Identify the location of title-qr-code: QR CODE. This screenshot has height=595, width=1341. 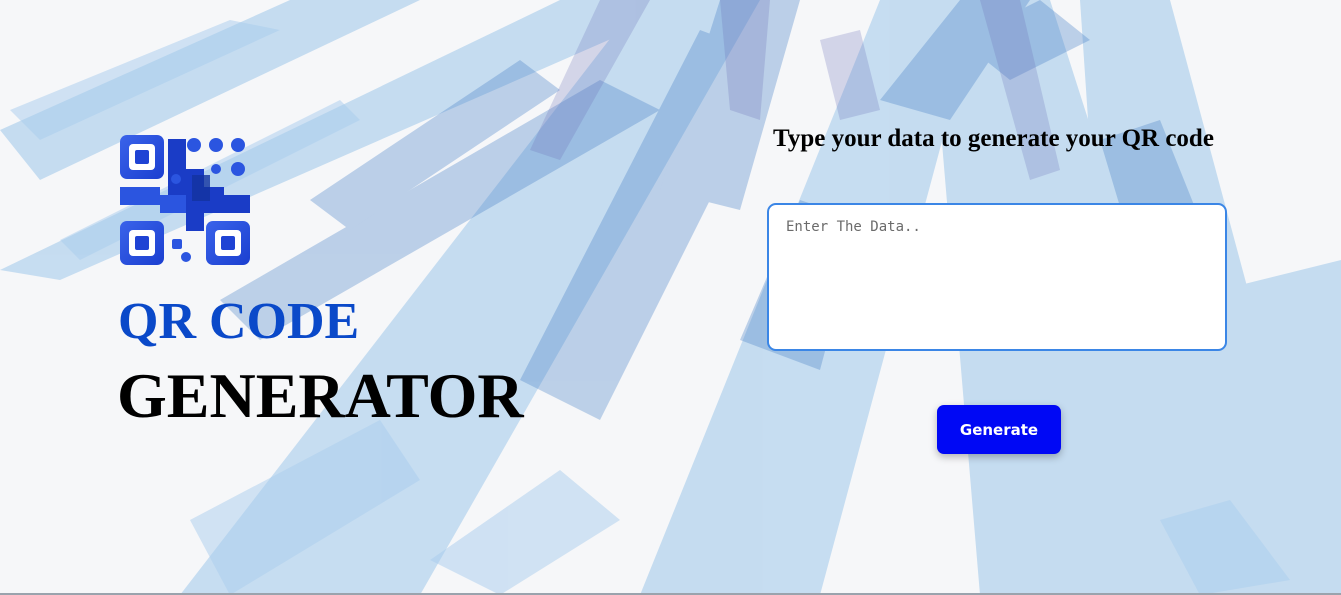
(239, 321).